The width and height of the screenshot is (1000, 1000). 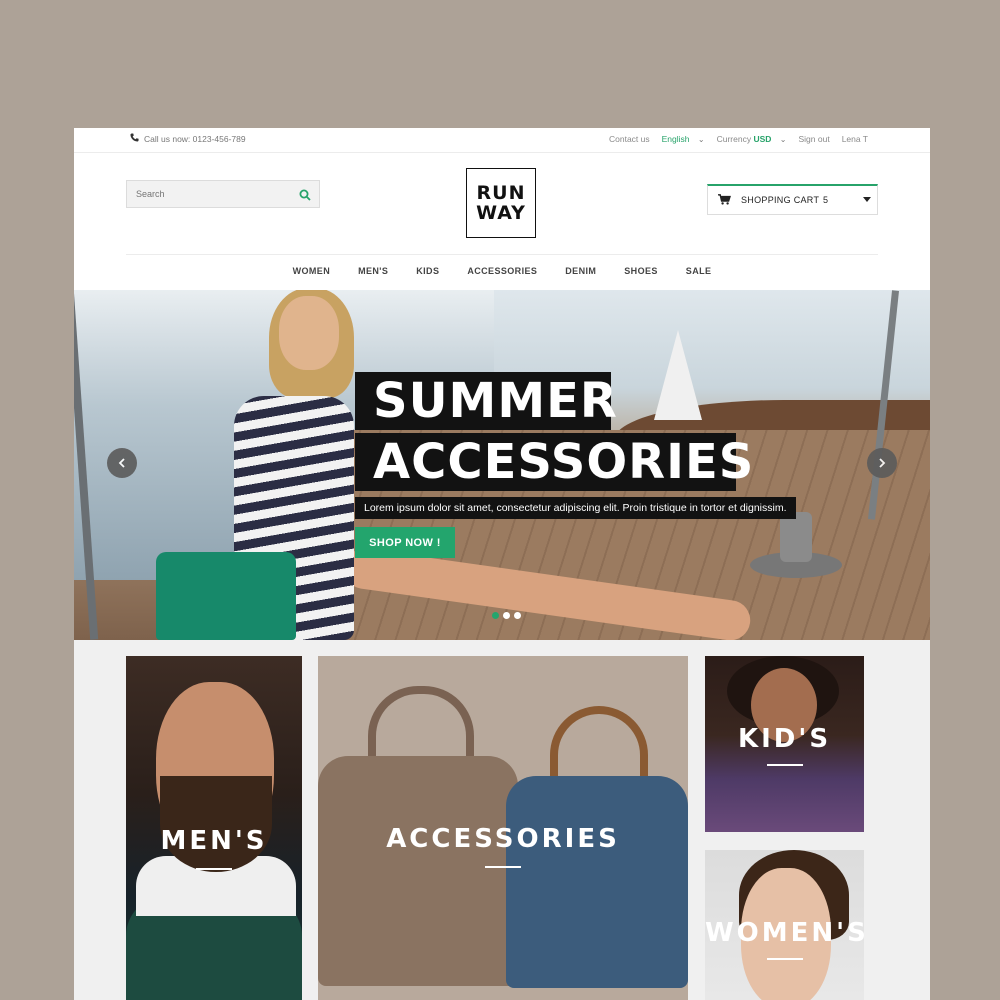 What do you see at coordinates (195, 138) in the screenshot?
I see `phone-text: Call us now: 0123-456-789` at bounding box center [195, 138].